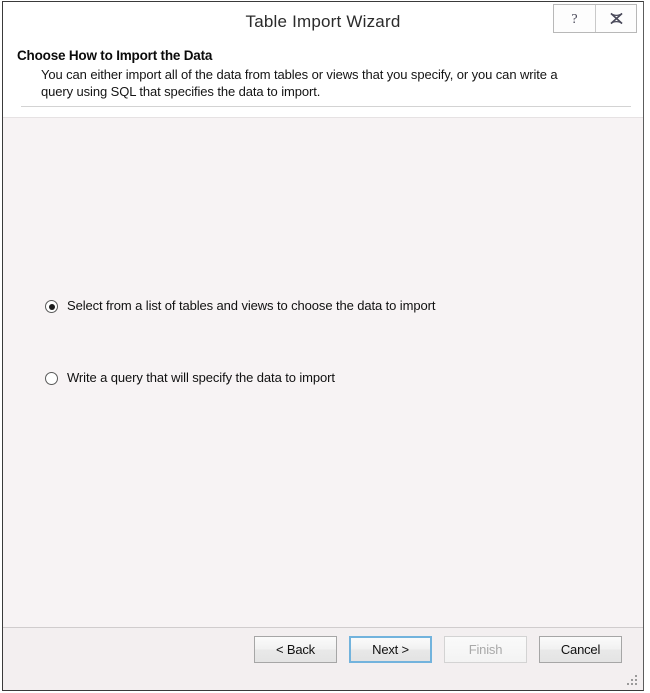  What do you see at coordinates (390, 649) in the screenshot?
I see `next-button: Next >` at bounding box center [390, 649].